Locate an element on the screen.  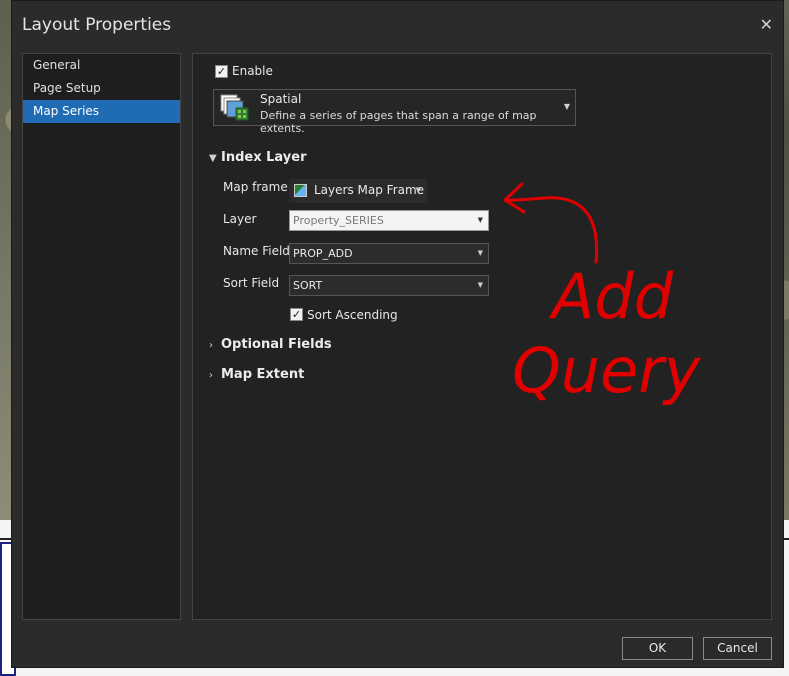
index-layer-section-header: ▼ Index Layer is located at coordinates (257, 157).